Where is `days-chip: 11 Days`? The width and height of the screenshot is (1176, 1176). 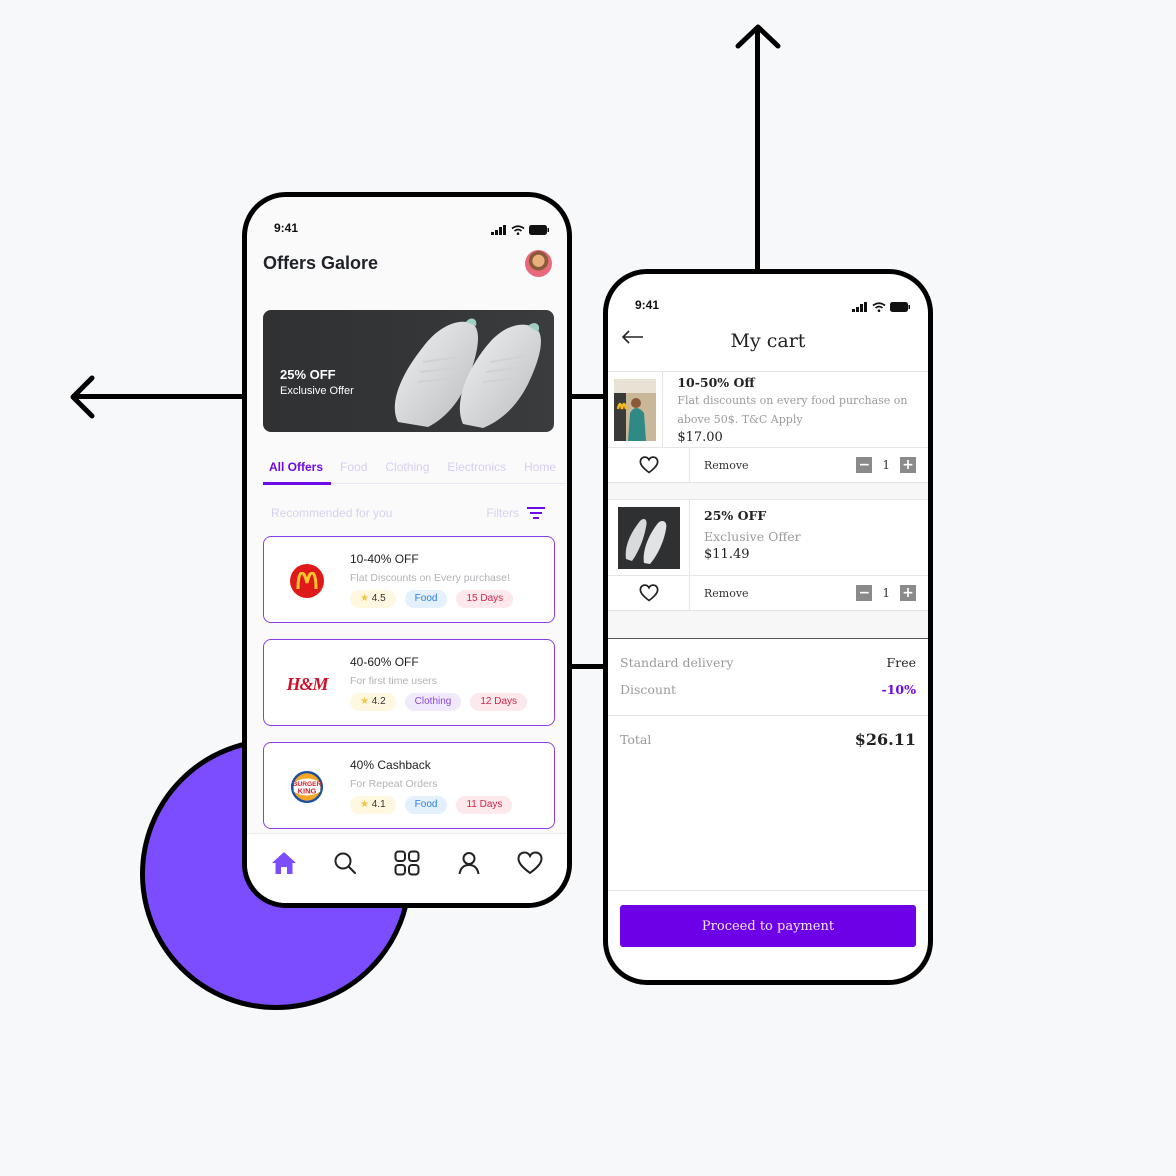 days-chip: 11 Days is located at coordinates (484, 805).